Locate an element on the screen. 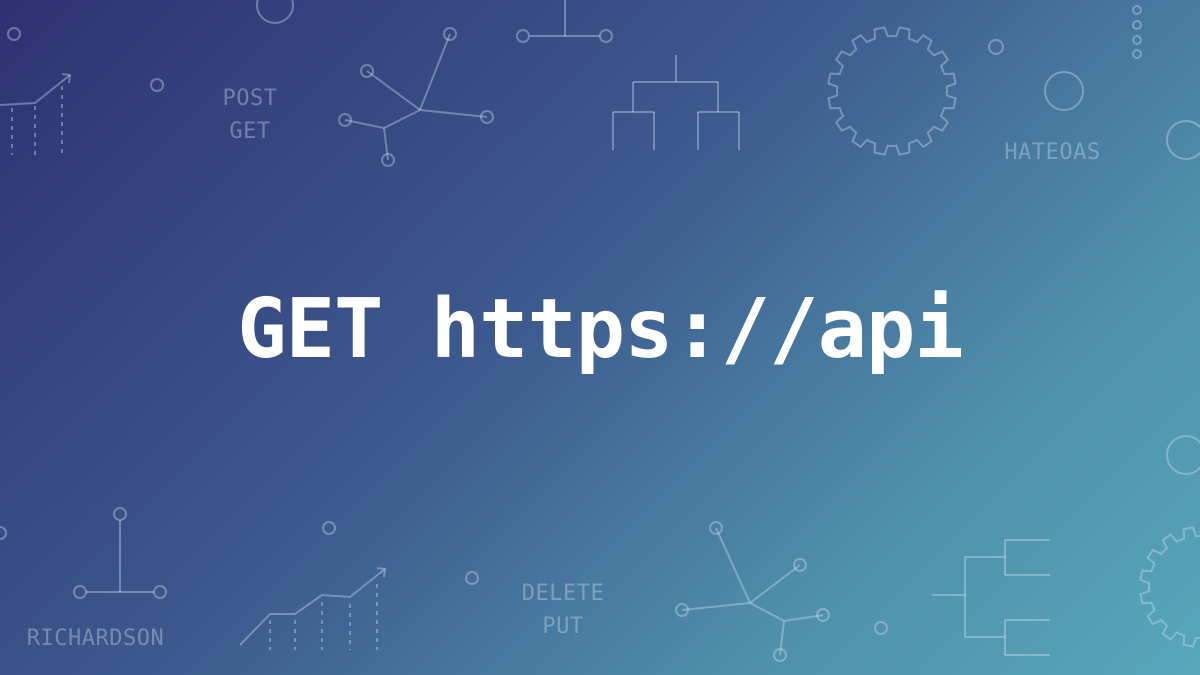  word-put: PUT is located at coordinates (563, 626).